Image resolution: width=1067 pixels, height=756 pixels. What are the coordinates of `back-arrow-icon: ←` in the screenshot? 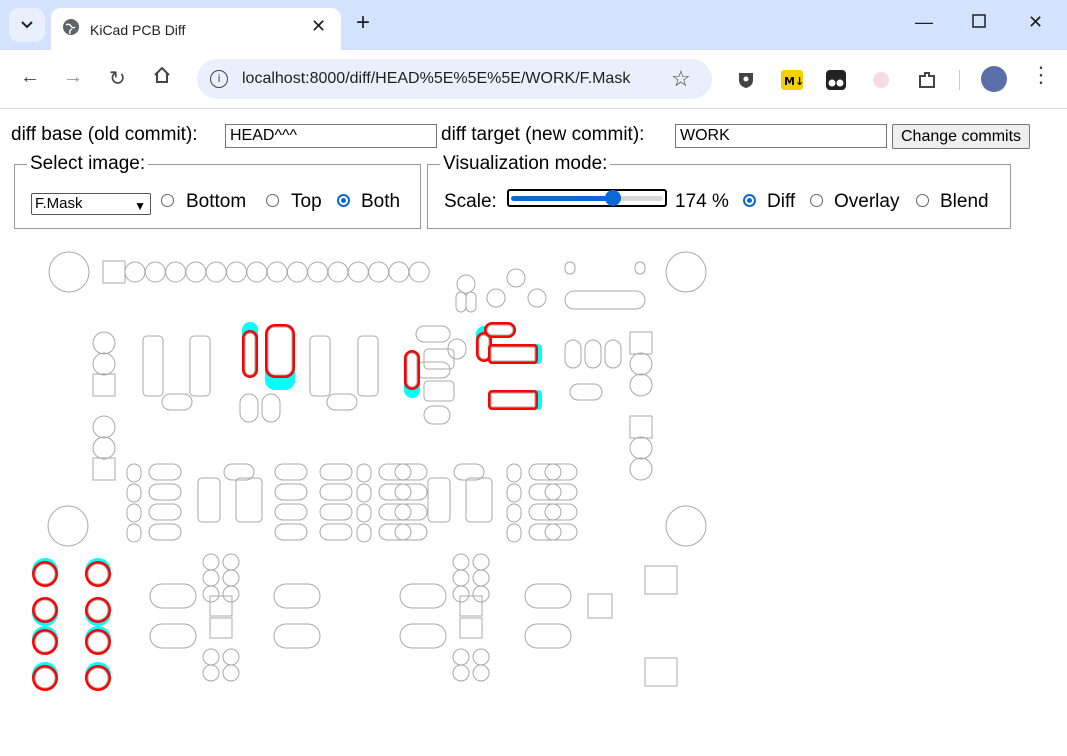 It's located at (30, 77).